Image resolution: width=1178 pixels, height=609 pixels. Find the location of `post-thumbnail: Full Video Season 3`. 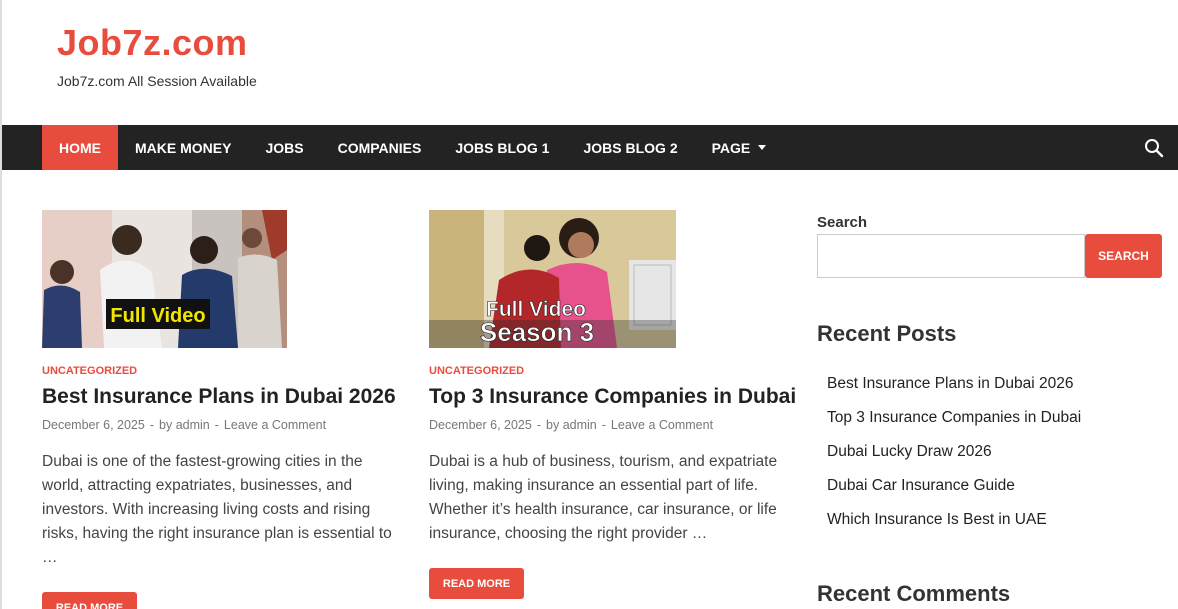

post-thumbnail: Full Video Season 3 is located at coordinates (552, 279).